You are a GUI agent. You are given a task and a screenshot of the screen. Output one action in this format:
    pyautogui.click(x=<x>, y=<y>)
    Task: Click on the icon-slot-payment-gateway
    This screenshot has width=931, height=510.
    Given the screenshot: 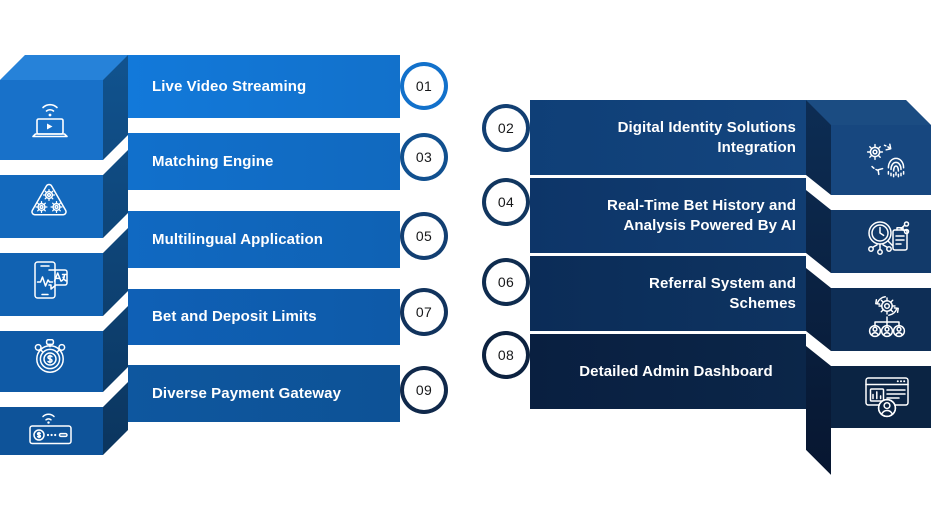 What is the action you would take?
    pyautogui.click(x=51, y=427)
    